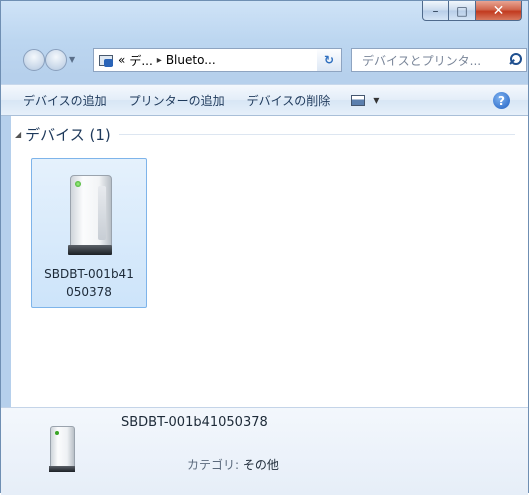 The height and width of the screenshot is (495, 529). I want to click on minimize-icon: –, so click(435, 10).